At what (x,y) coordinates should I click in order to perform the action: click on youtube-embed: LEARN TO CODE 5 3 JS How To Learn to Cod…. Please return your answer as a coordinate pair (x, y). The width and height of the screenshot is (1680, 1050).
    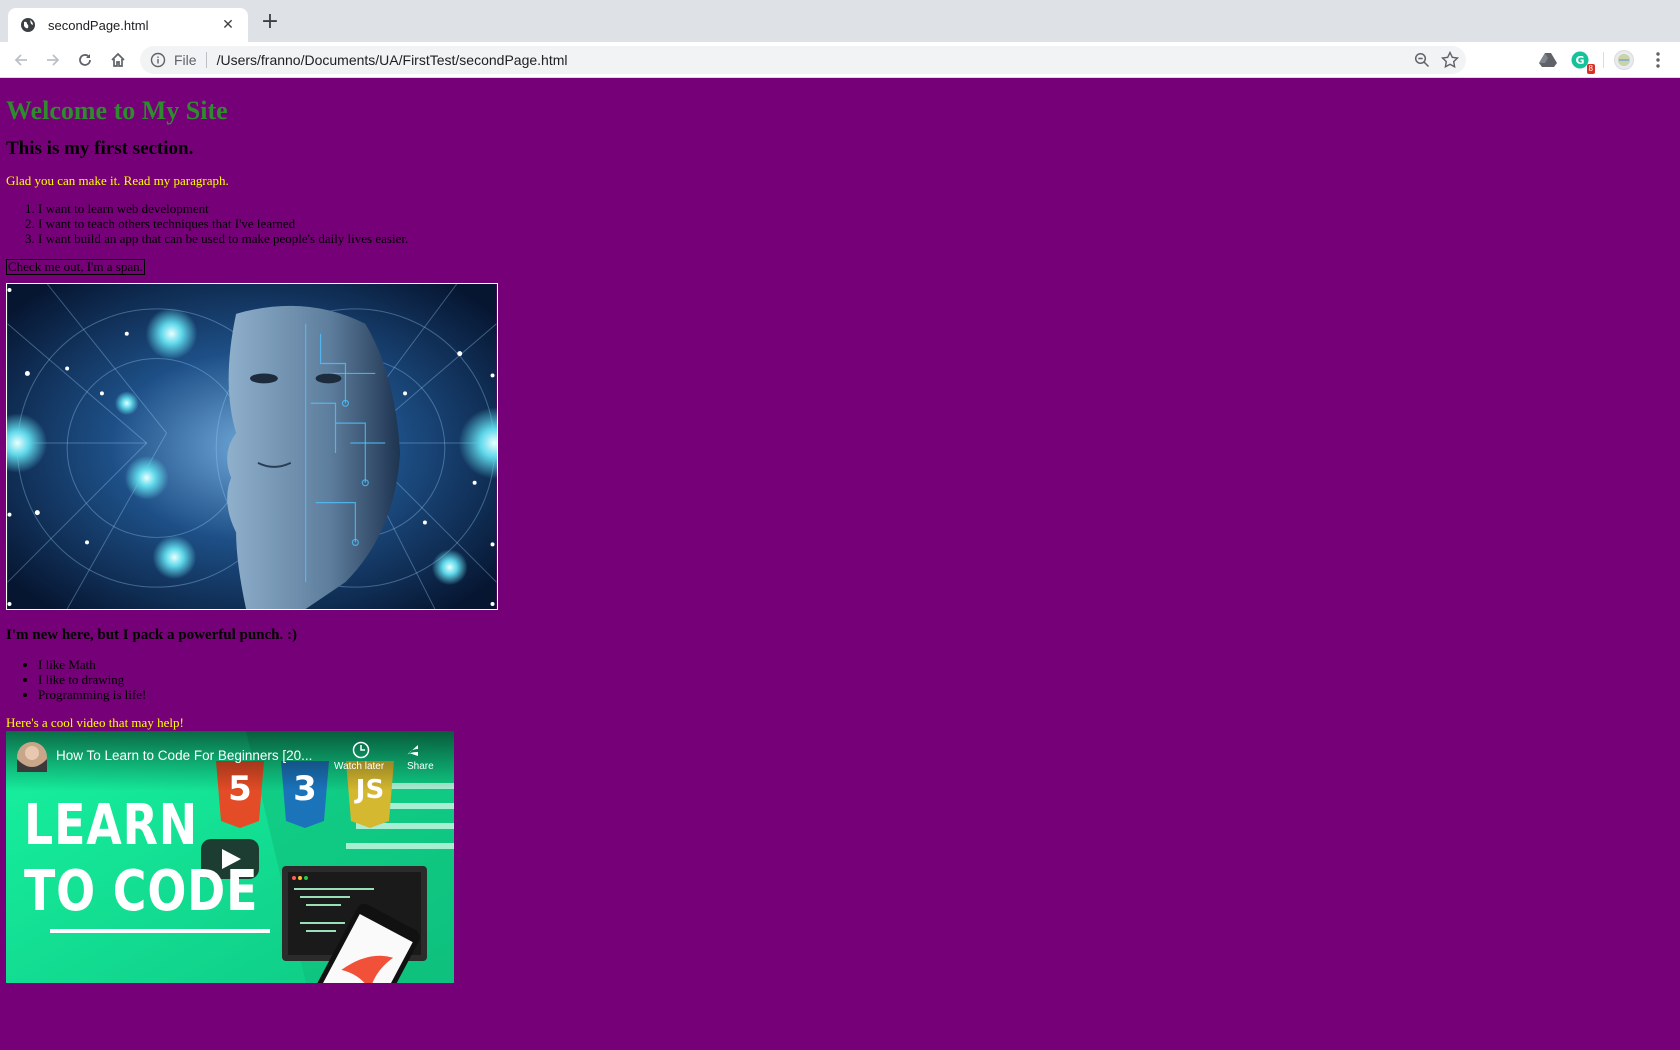
    Looking at the image, I should click on (230, 857).